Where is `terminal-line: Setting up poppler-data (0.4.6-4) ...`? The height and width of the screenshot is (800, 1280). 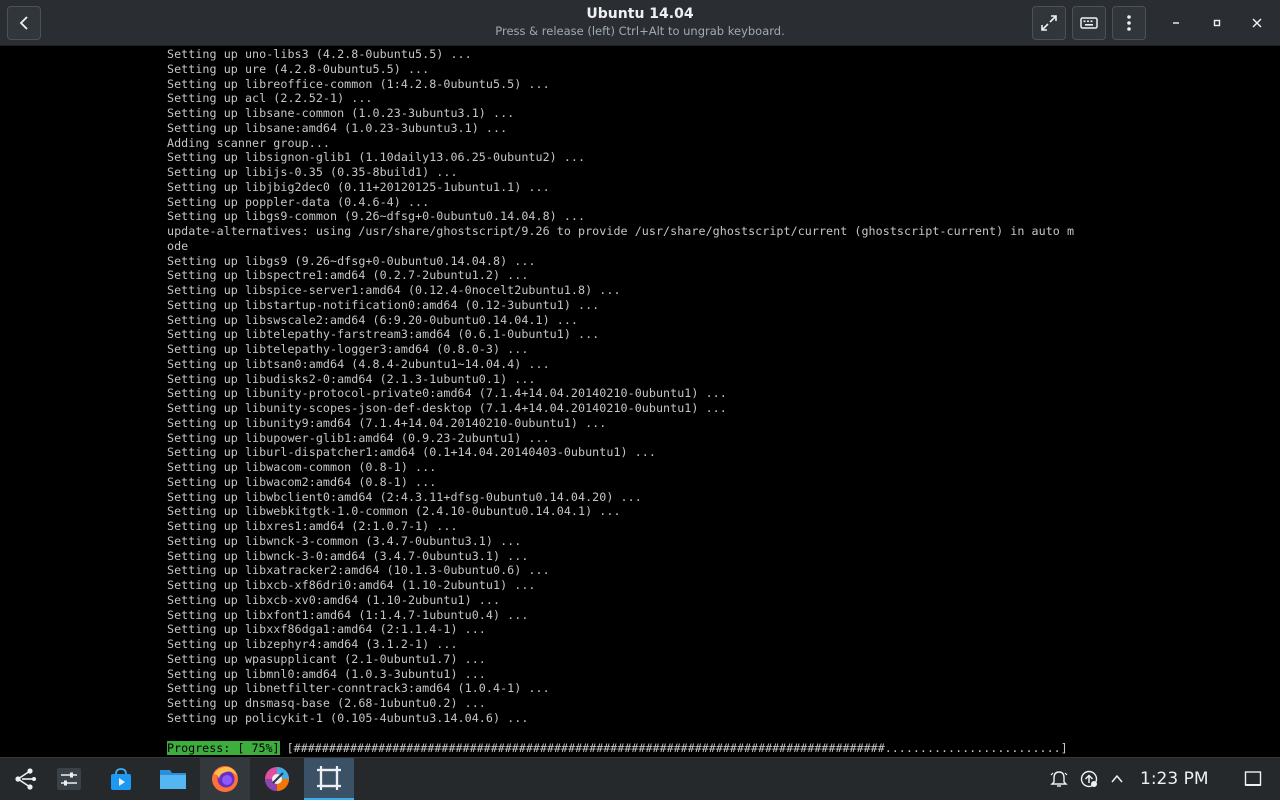 terminal-line: Setting up poppler-data (0.4.6-4) ... is located at coordinates (298, 201).